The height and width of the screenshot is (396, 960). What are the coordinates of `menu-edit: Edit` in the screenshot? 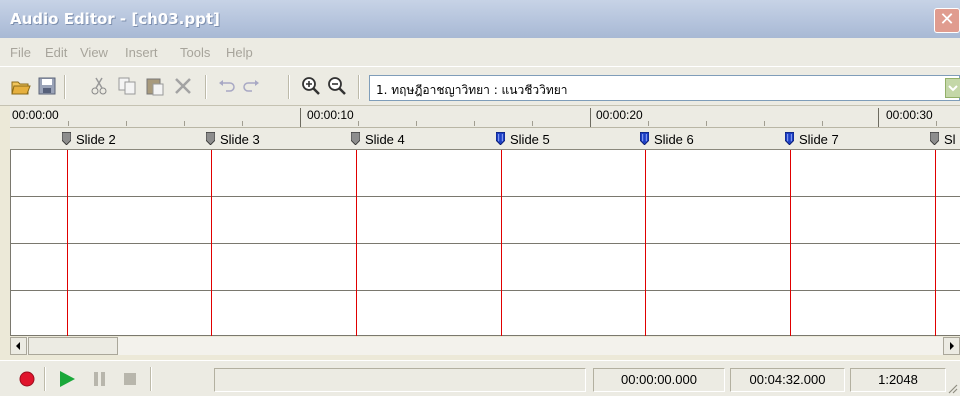 It's located at (56, 52).